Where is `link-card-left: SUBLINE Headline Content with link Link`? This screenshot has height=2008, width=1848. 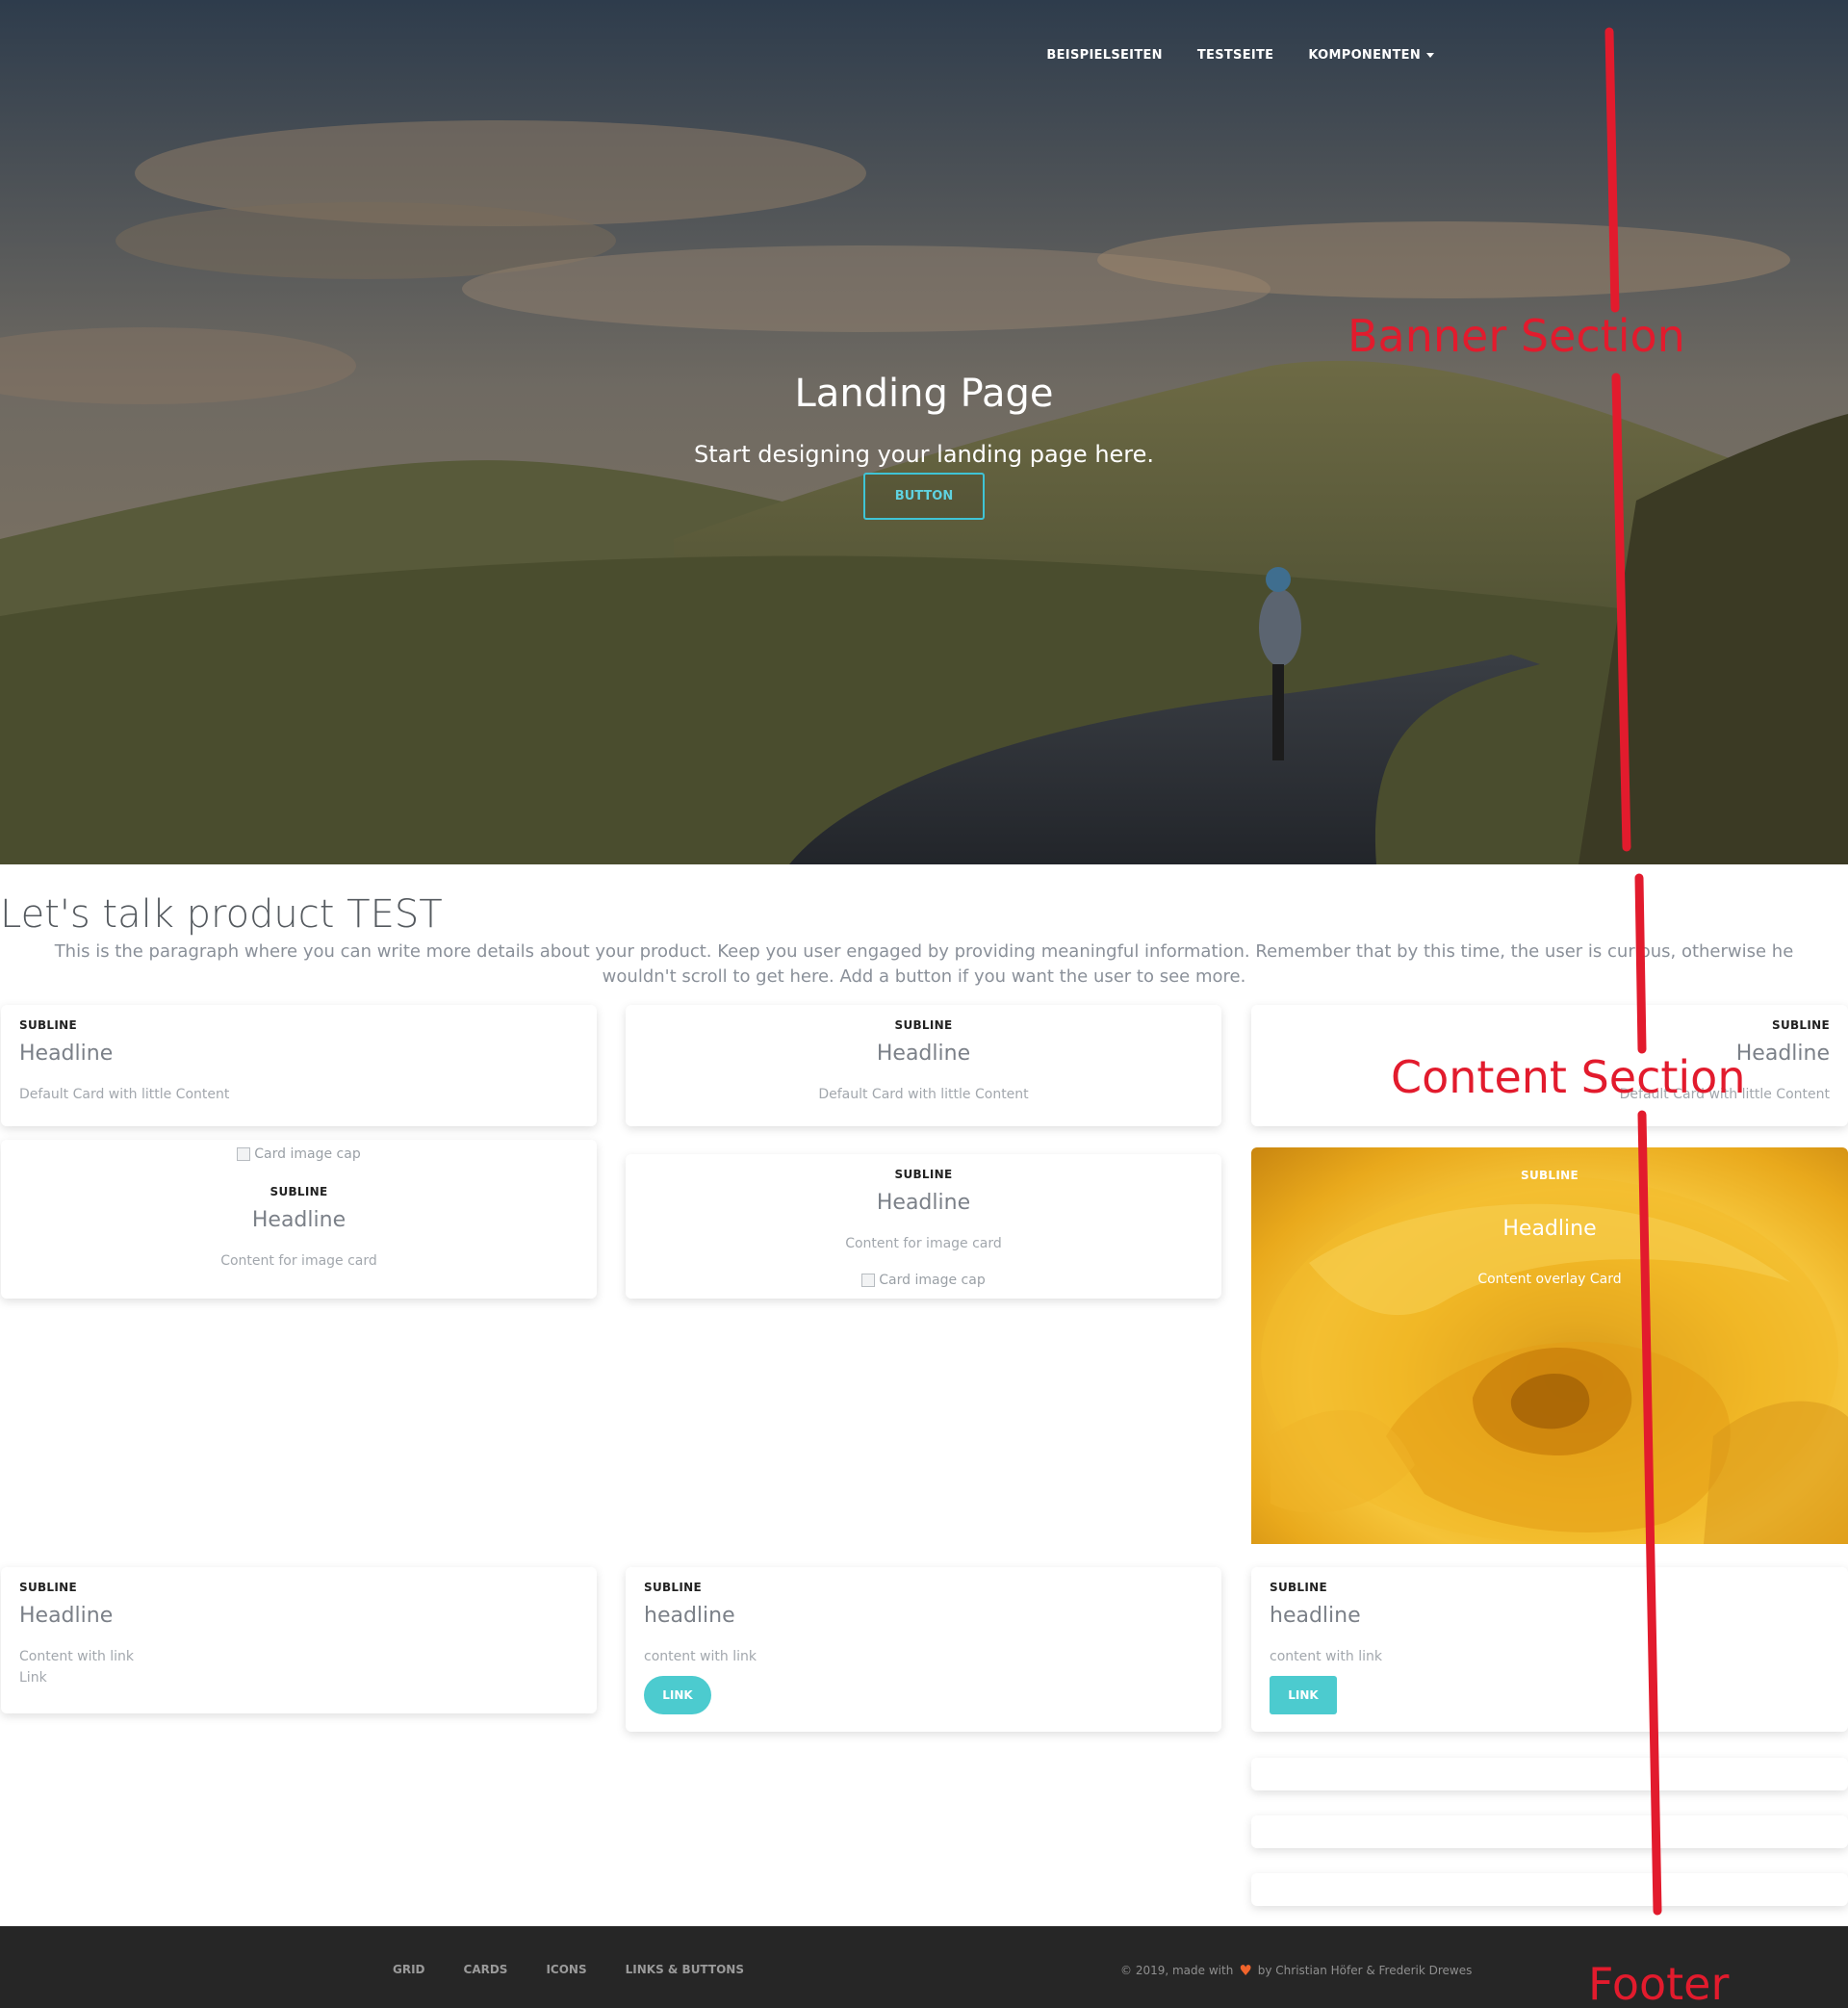 link-card-left: SUBLINE Headline Content with link Link is located at coordinates (299, 1640).